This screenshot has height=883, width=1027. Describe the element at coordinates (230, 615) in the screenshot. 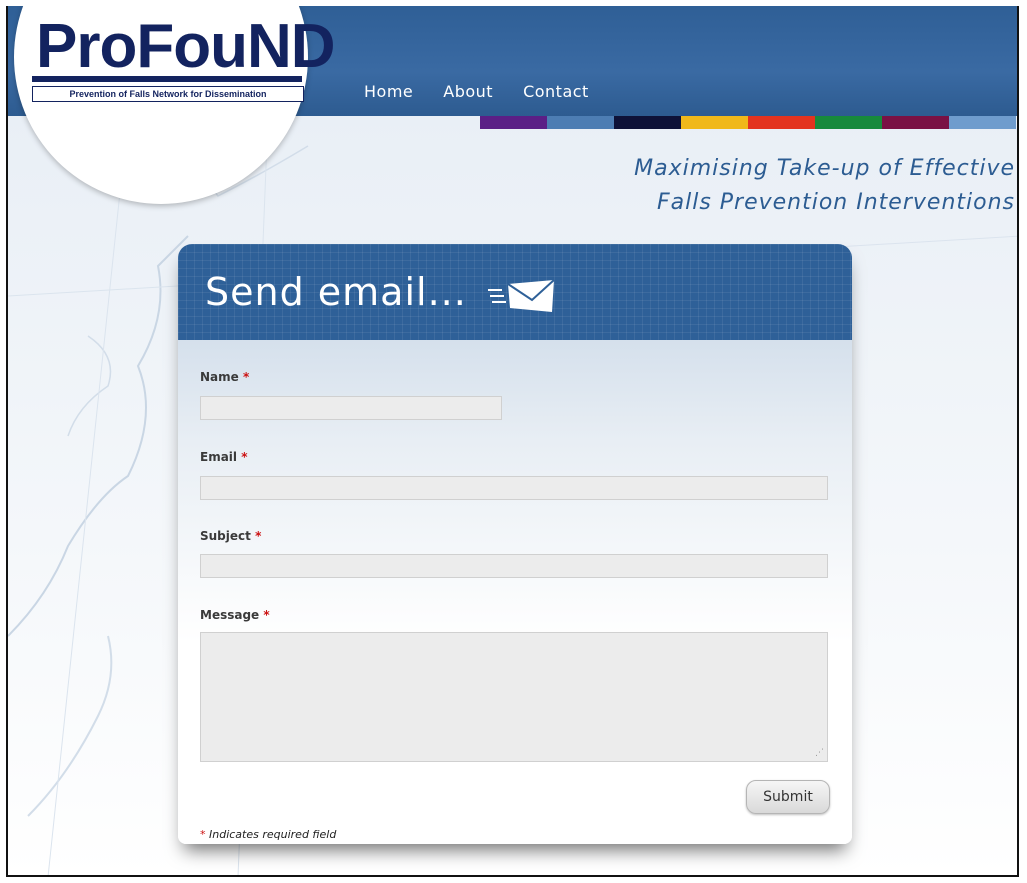

I see `message-label-text: Message` at that location.